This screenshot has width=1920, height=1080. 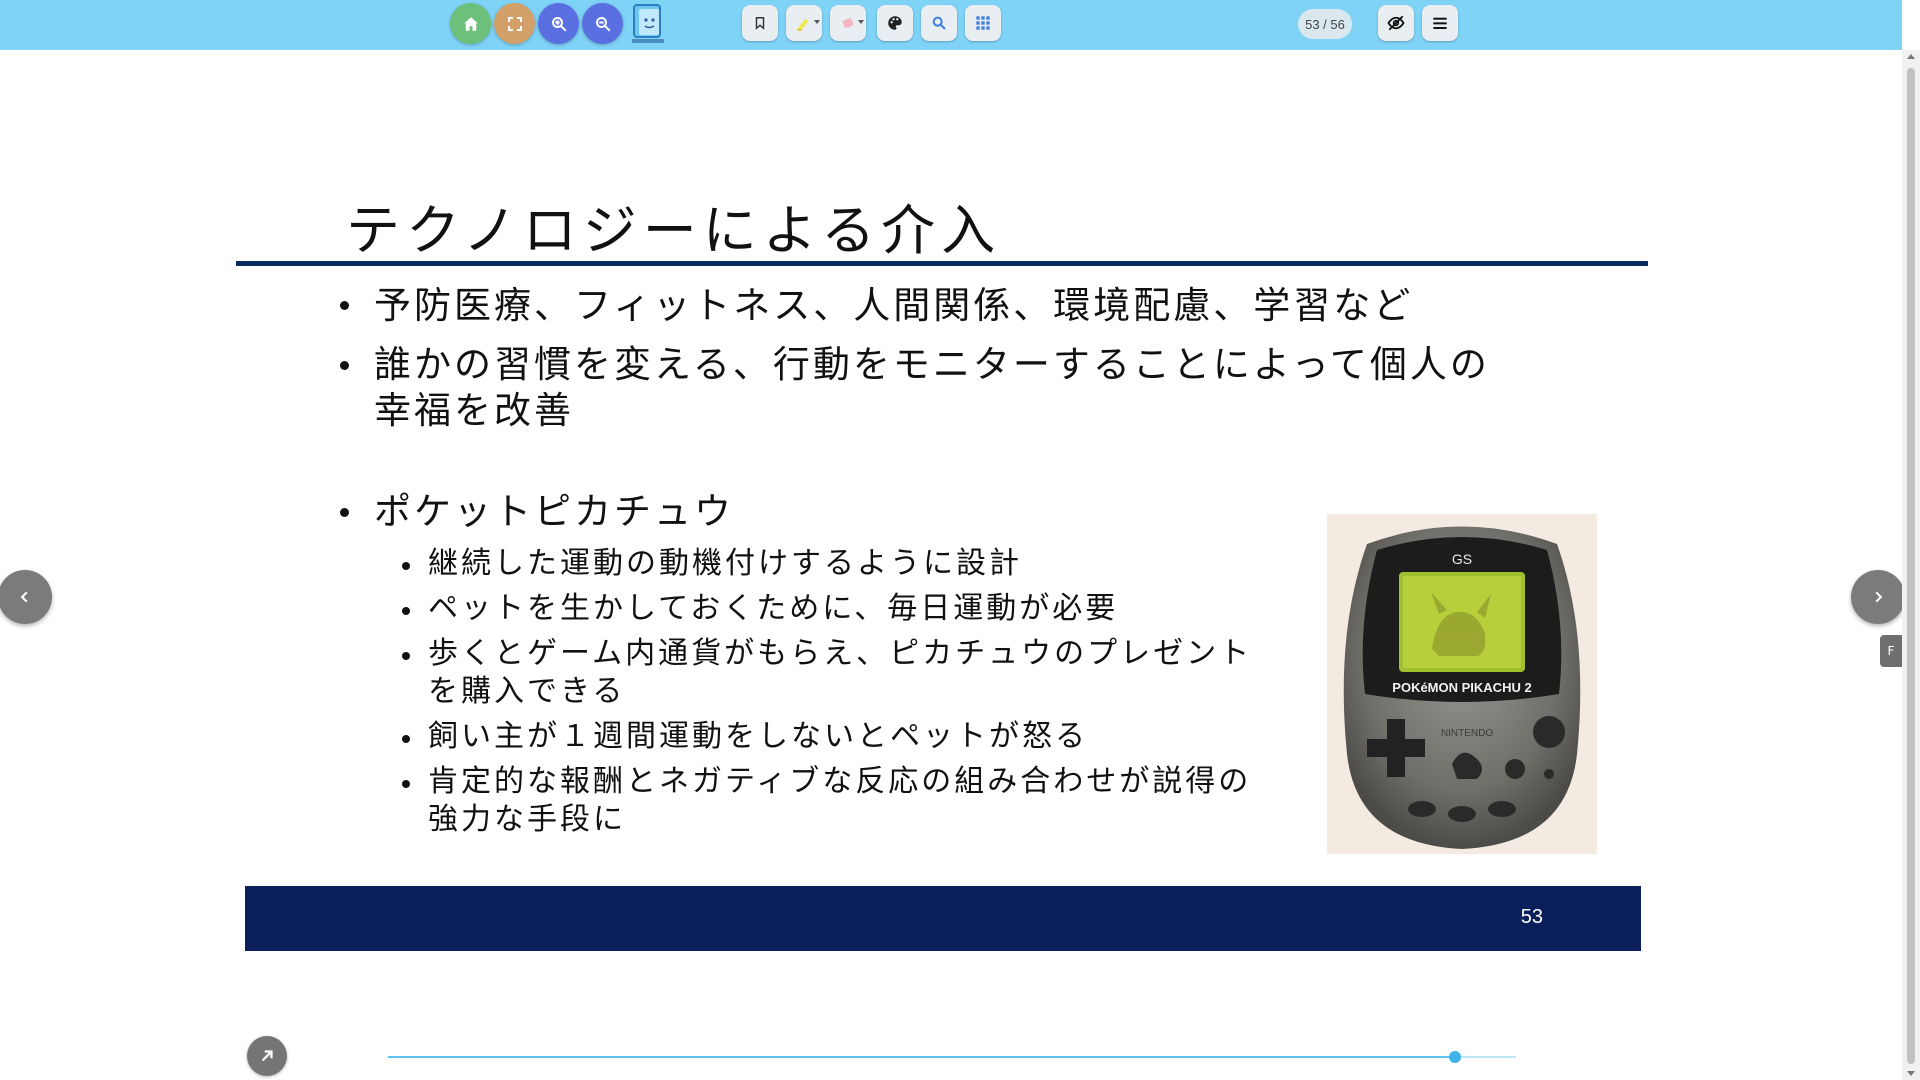 I want to click on sub-bullet-text: 歩くとゲーム内通貨がもらえ、ピカチュウのプレゼント, so click(x=840, y=653).